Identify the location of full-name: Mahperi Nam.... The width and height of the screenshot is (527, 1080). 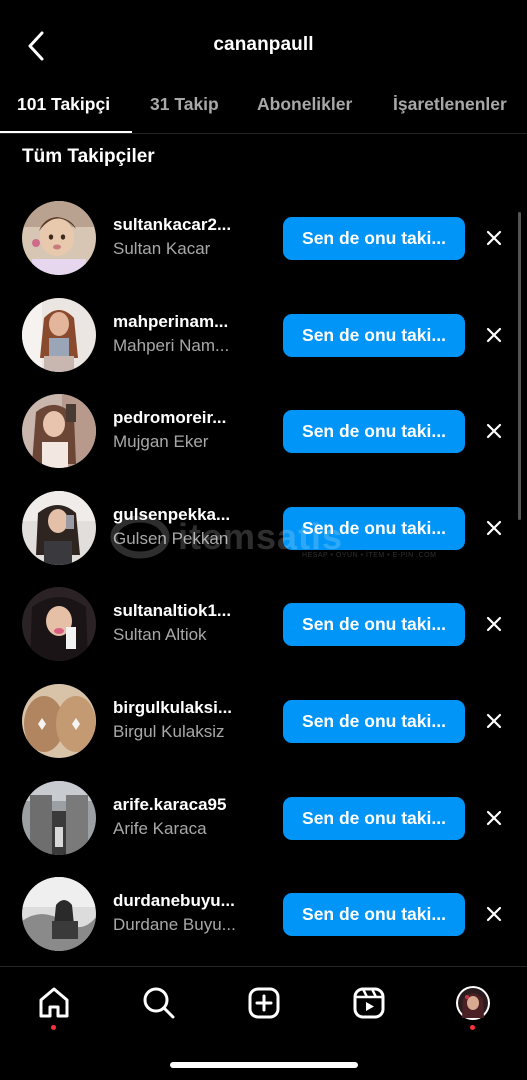
(171, 345).